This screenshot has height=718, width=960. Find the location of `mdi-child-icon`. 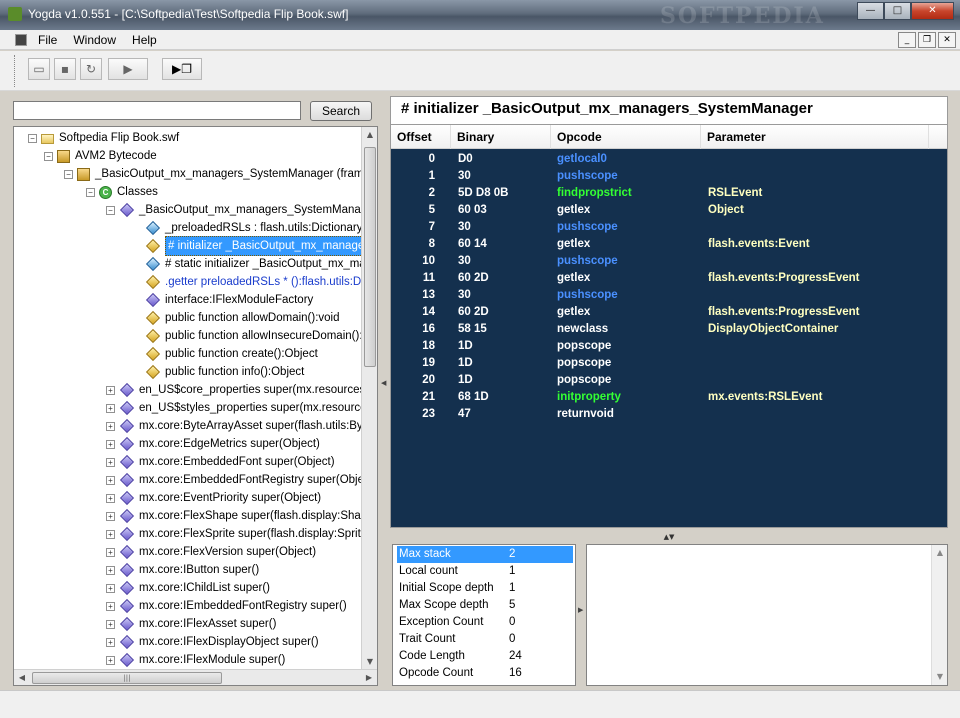

mdi-child-icon is located at coordinates (21, 40).